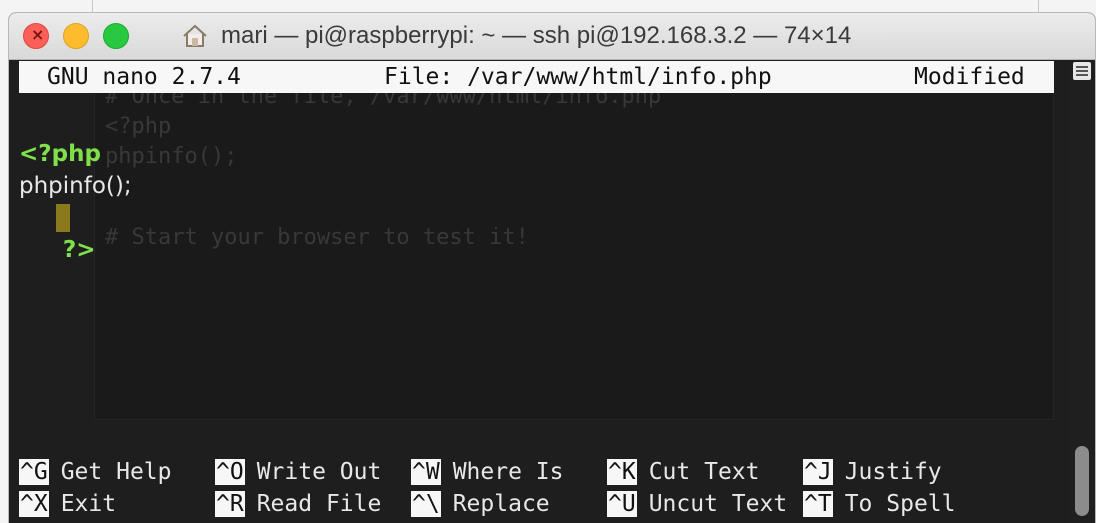 The image size is (1096, 523). I want to click on shortcut-key: ^X, so click(34, 504).